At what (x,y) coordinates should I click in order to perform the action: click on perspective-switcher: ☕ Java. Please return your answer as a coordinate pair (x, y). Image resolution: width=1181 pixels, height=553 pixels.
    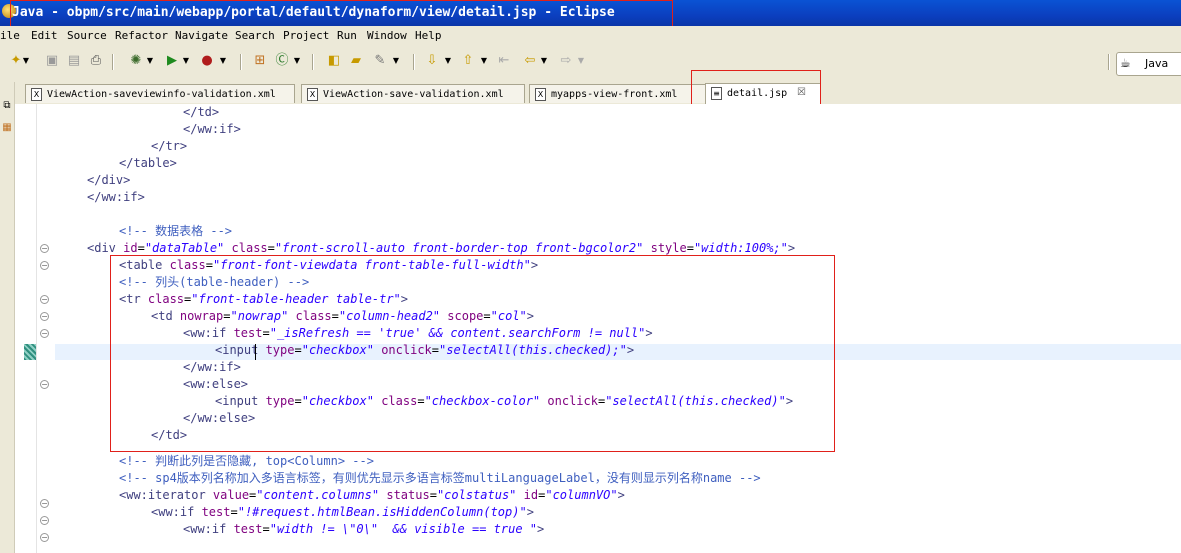
    Looking at the image, I should click on (1148, 64).